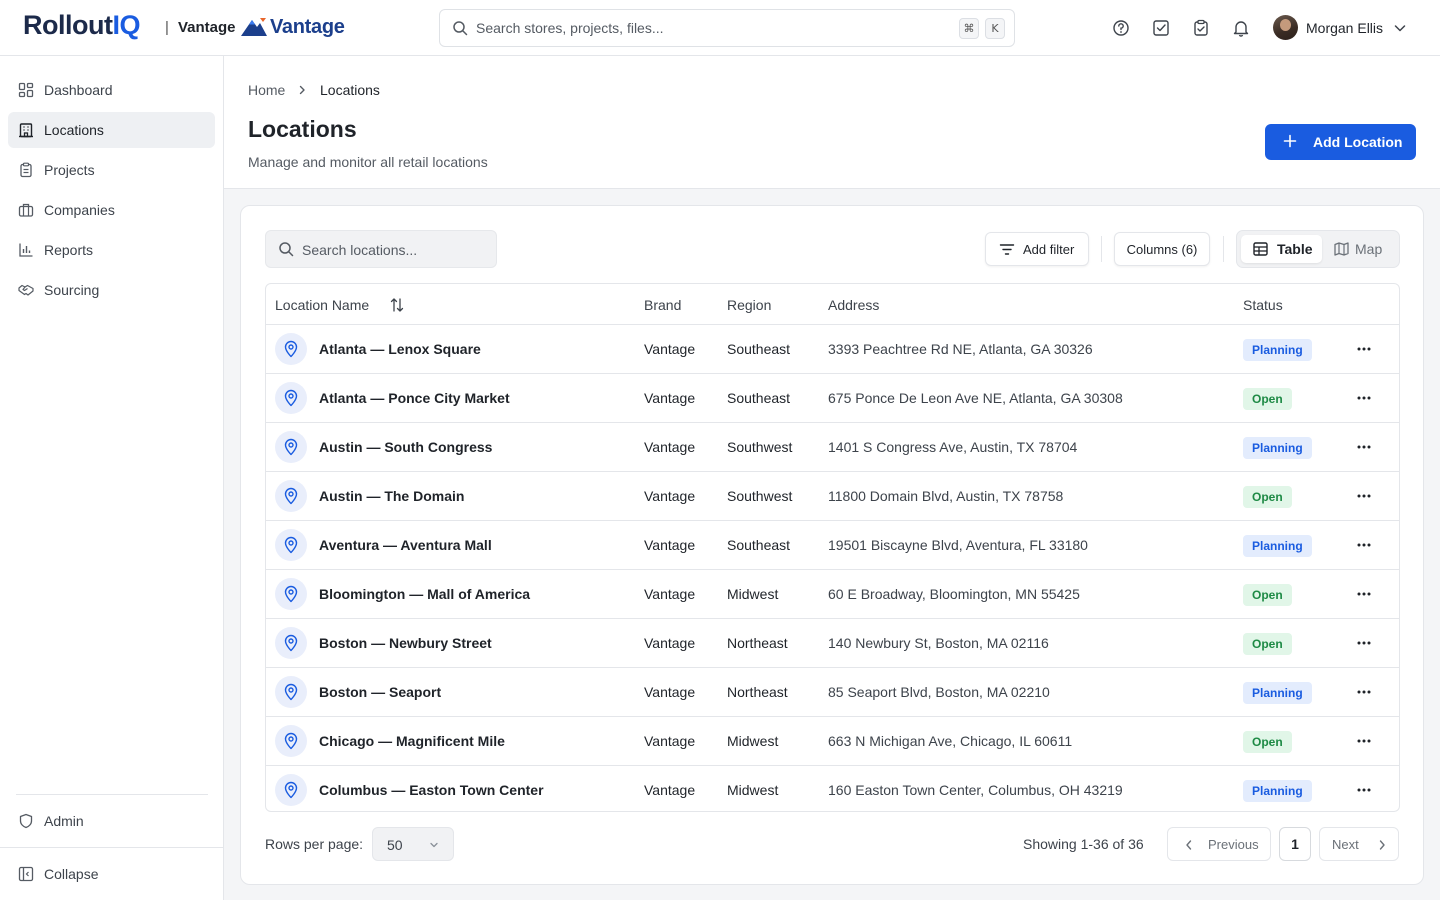  I want to click on more-horizontal-icon, so click(1364, 545).